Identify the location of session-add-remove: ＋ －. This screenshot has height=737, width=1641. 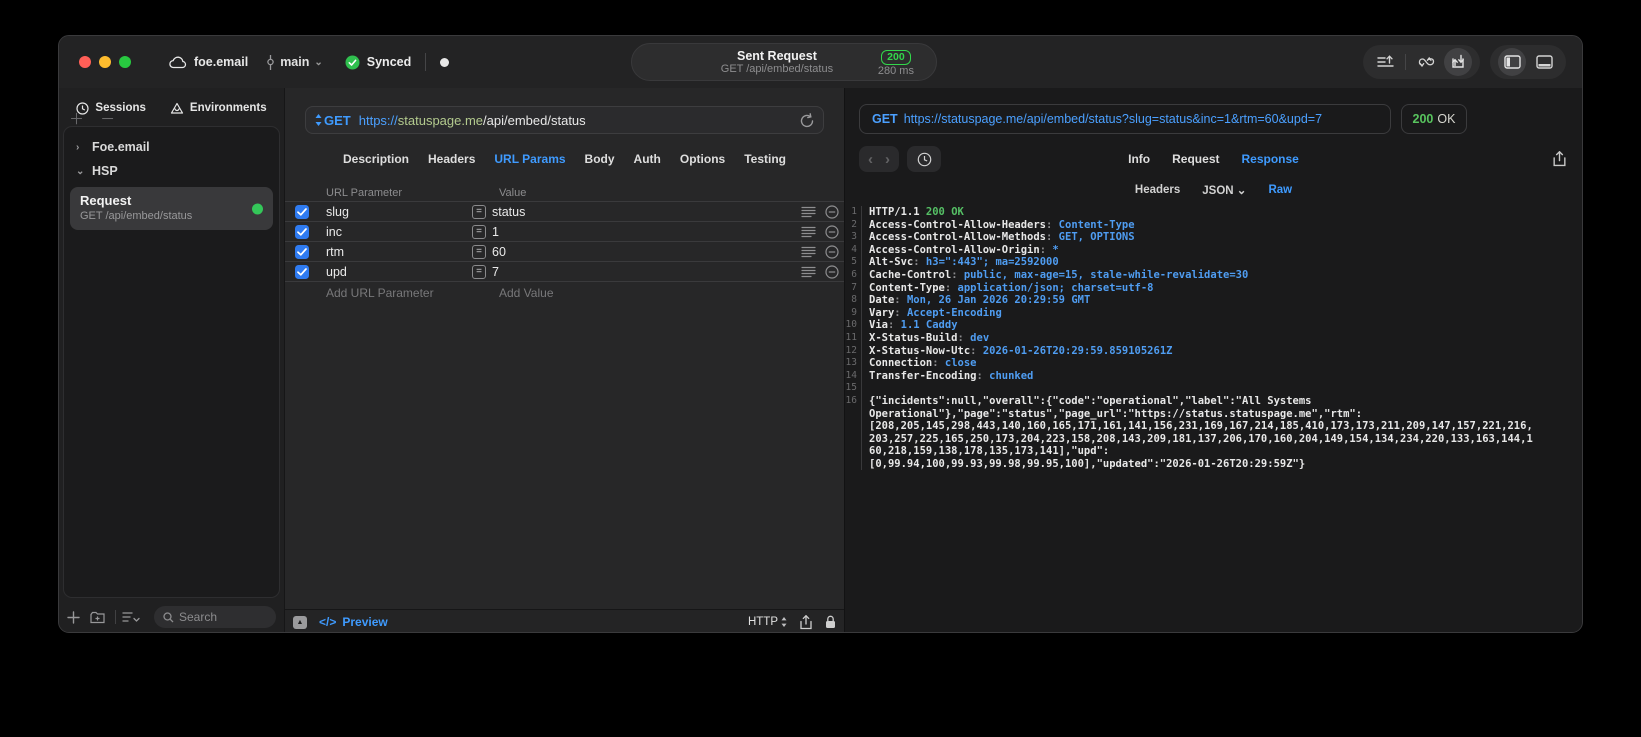
(95, 118).